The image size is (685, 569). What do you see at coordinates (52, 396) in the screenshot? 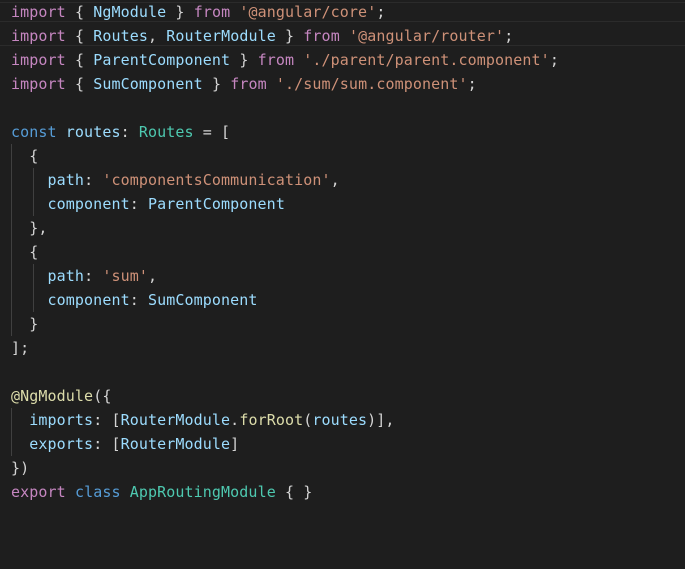
I see `code-token-function: @NgModule` at bounding box center [52, 396].